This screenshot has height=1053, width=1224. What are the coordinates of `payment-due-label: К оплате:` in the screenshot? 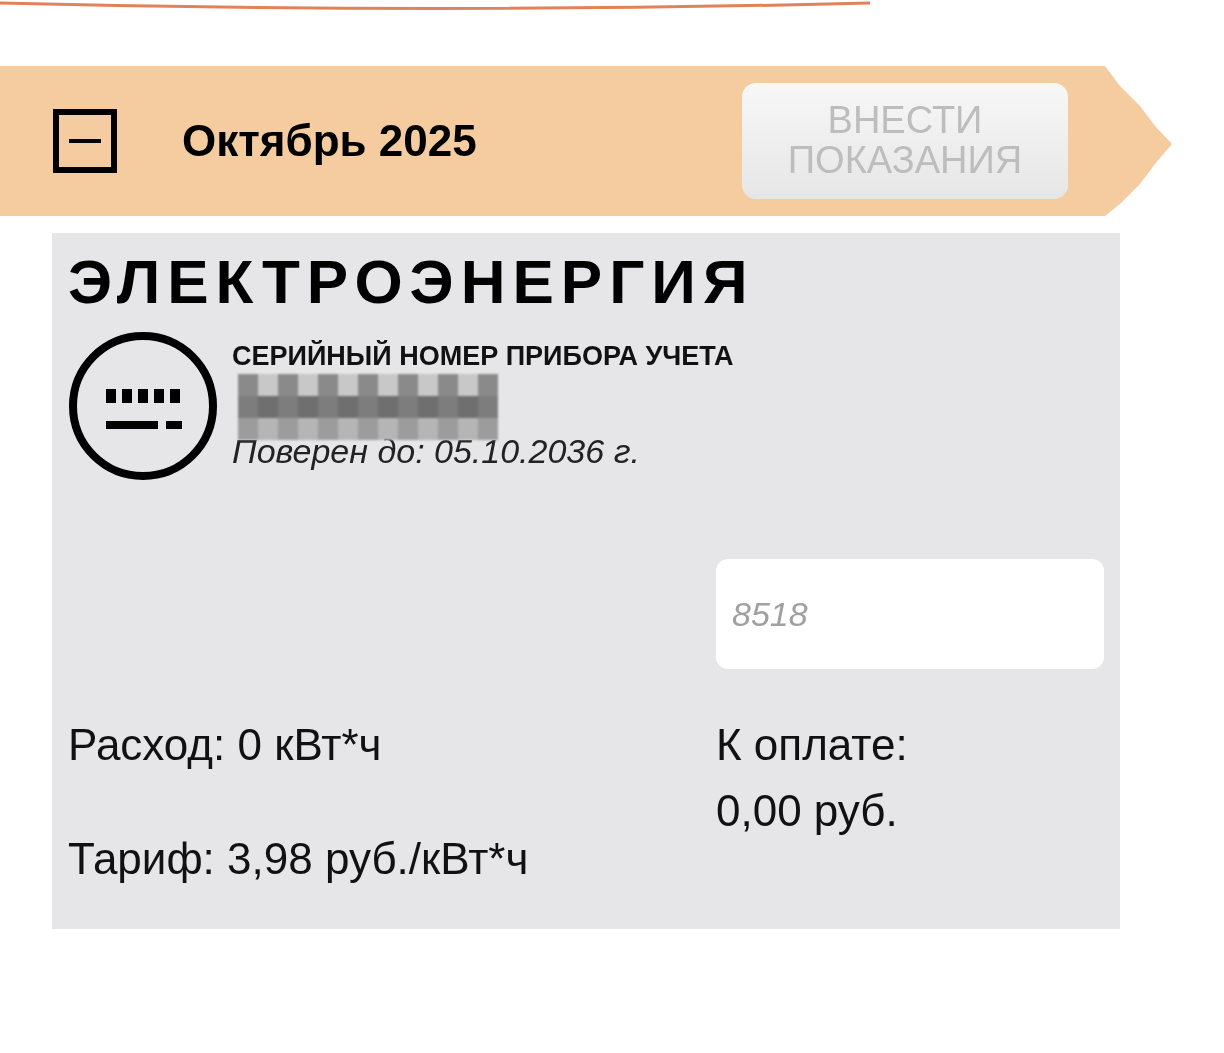 It's located at (812, 745).